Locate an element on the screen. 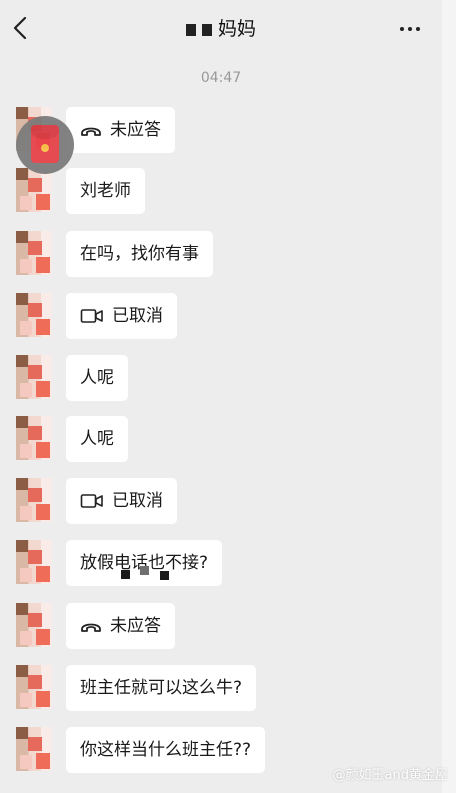  message-bubble: 放假电话也不接? is located at coordinates (144, 563).